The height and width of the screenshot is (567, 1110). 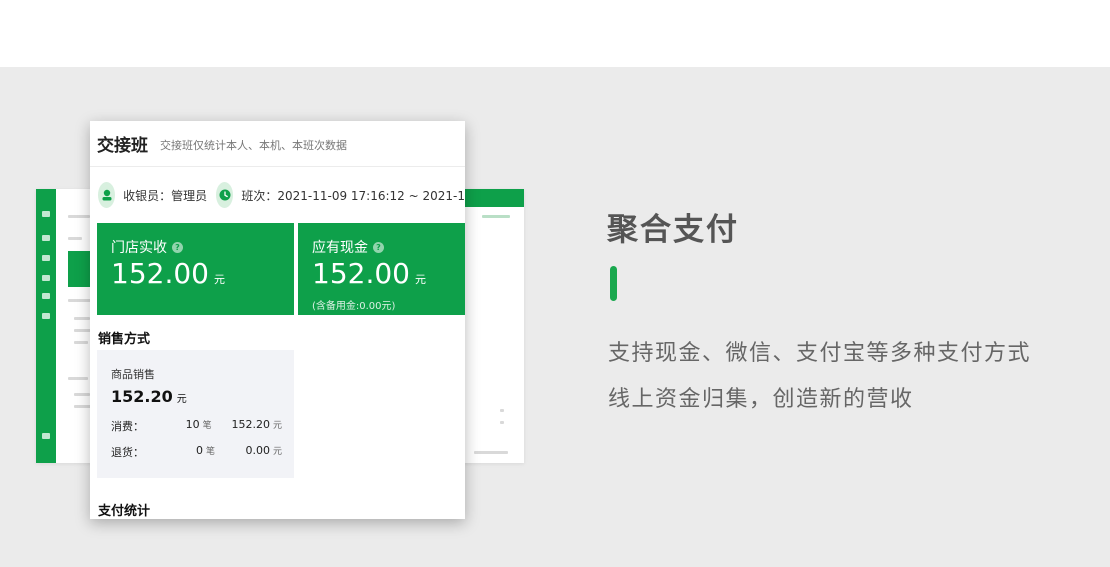 I want to click on cash-due-card: 应有现金 ? 152.00 元 (含备用金:0.00元), so click(x=381, y=269).